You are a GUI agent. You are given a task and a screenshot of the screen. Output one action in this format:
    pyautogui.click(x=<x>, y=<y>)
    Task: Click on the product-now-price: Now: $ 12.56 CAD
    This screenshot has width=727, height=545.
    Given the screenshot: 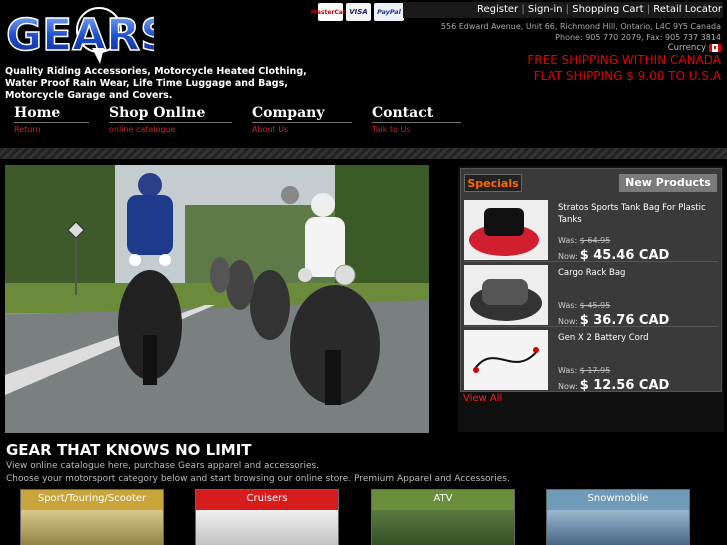 What is the action you would take?
    pyautogui.click(x=614, y=385)
    